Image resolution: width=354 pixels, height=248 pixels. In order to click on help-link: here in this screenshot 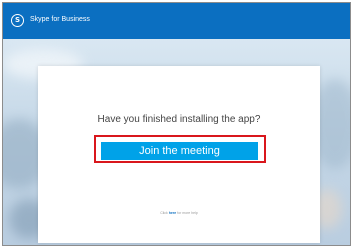, I will do `click(172, 213)`.